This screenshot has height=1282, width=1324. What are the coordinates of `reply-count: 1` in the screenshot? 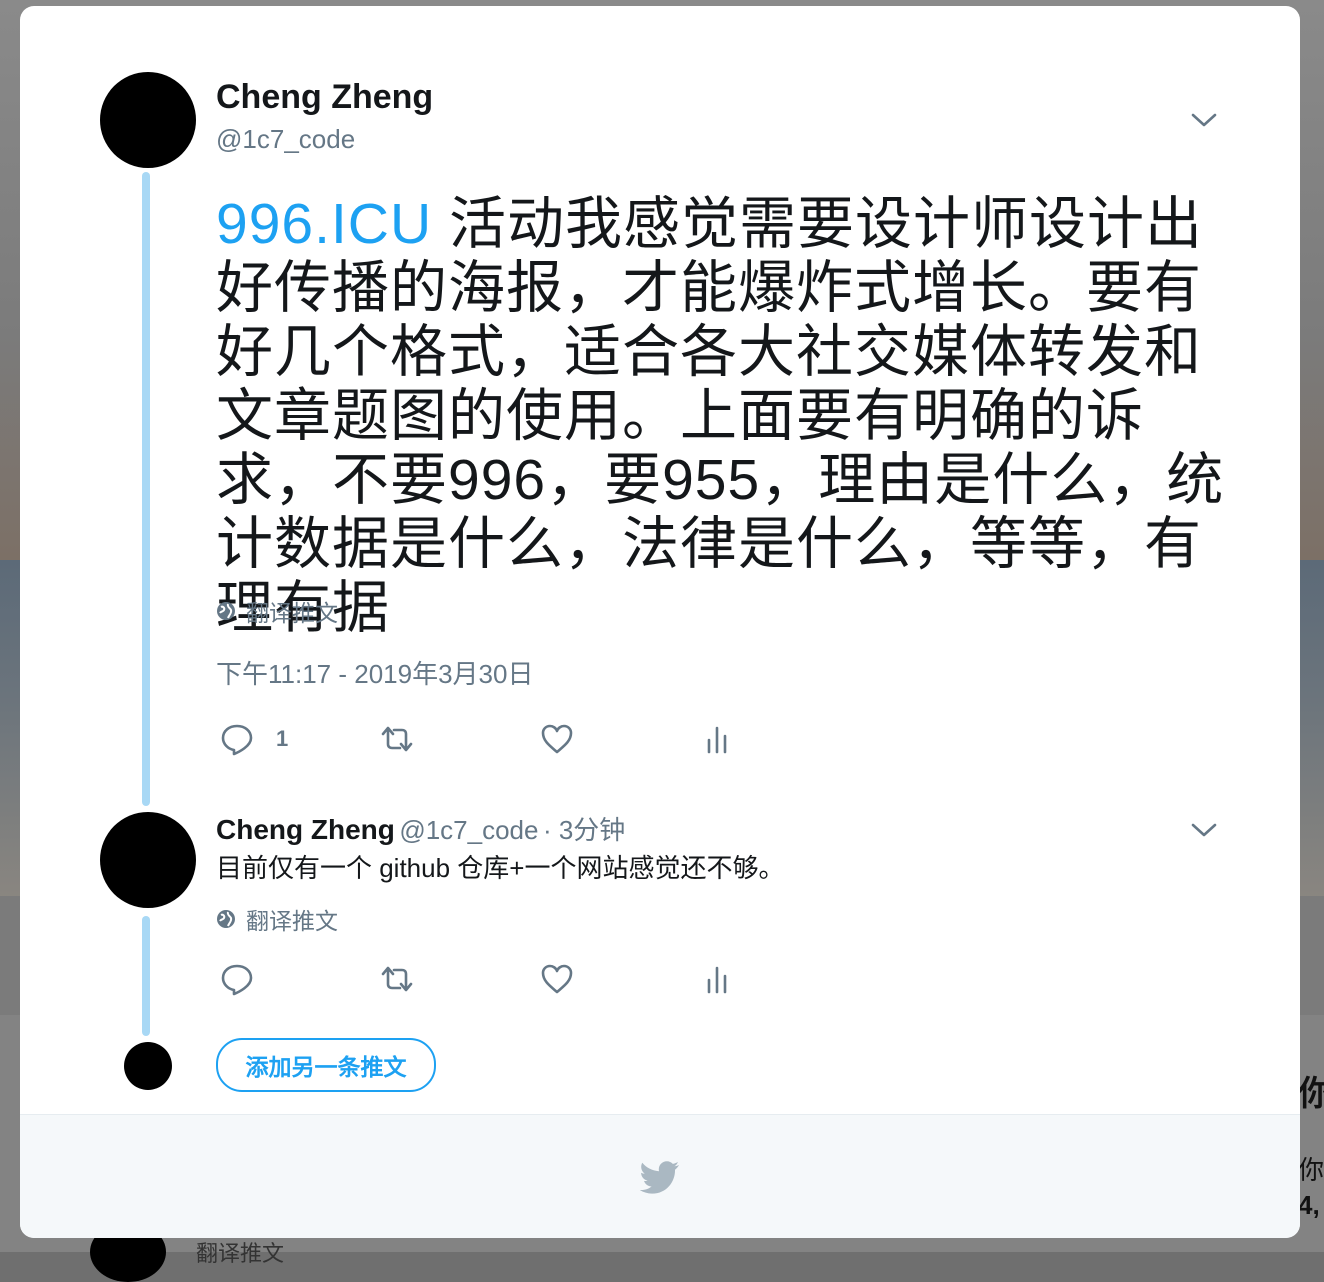 It's located at (282, 738).